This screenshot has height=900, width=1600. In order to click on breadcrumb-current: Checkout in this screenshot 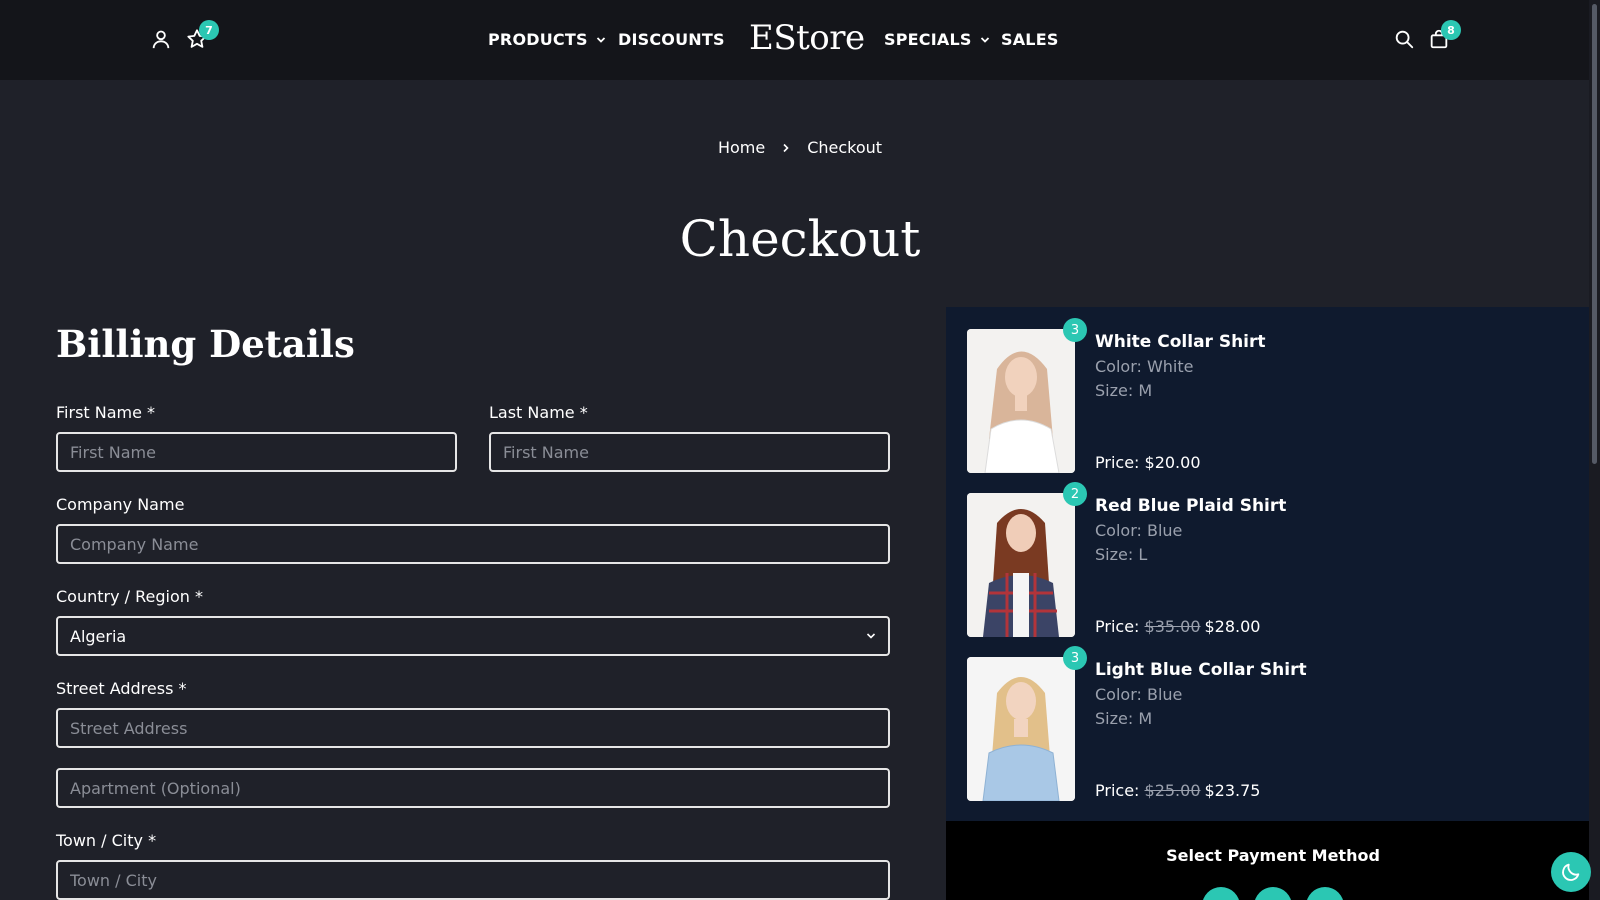, I will do `click(845, 147)`.